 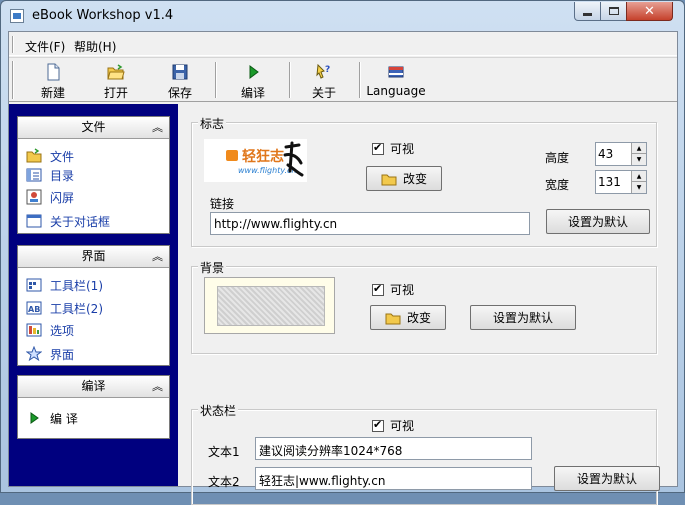 What do you see at coordinates (523, 317) in the screenshot?
I see `background-default-button: 设置为默认` at bounding box center [523, 317].